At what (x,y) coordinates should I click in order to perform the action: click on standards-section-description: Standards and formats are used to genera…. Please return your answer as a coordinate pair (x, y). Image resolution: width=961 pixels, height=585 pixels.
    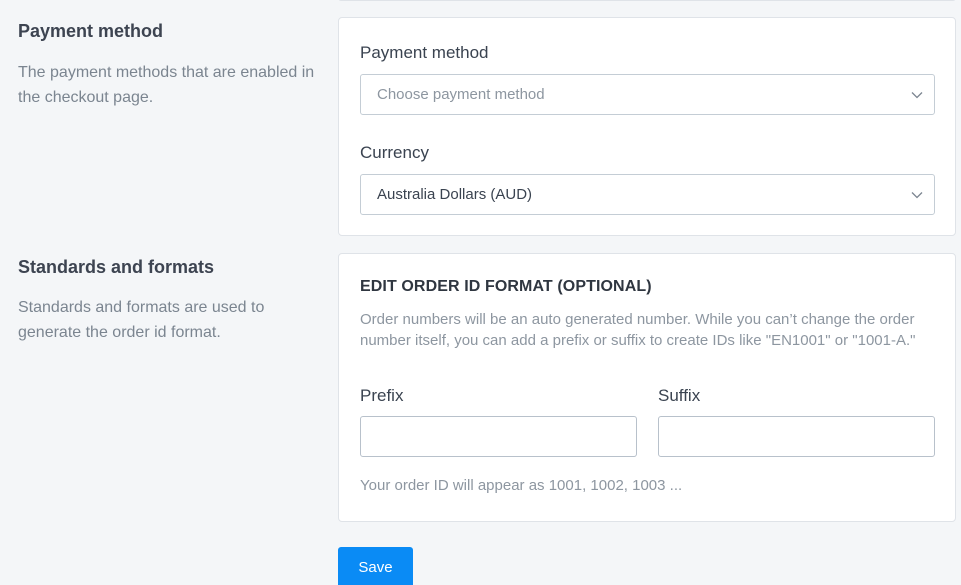
    Looking at the image, I should click on (141, 320).